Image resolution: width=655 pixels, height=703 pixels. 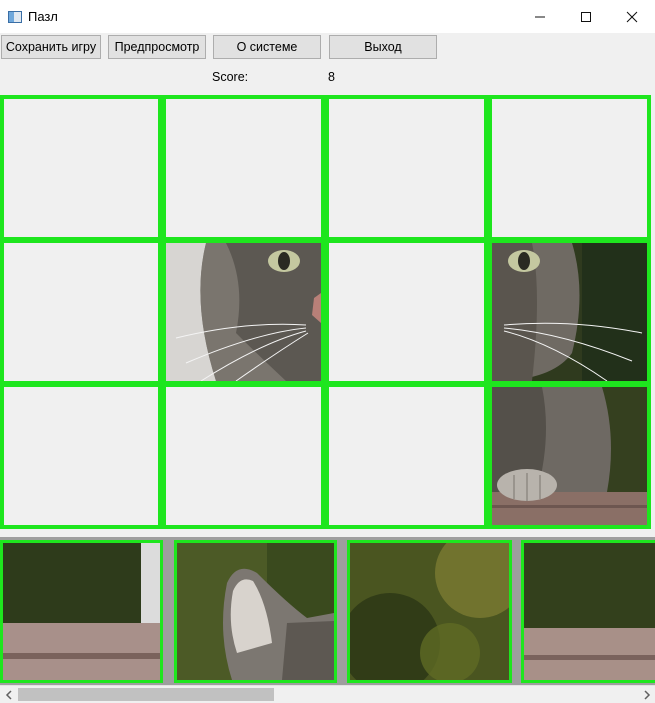 I want to click on board-cell-r1-c1, so click(x=243, y=312).